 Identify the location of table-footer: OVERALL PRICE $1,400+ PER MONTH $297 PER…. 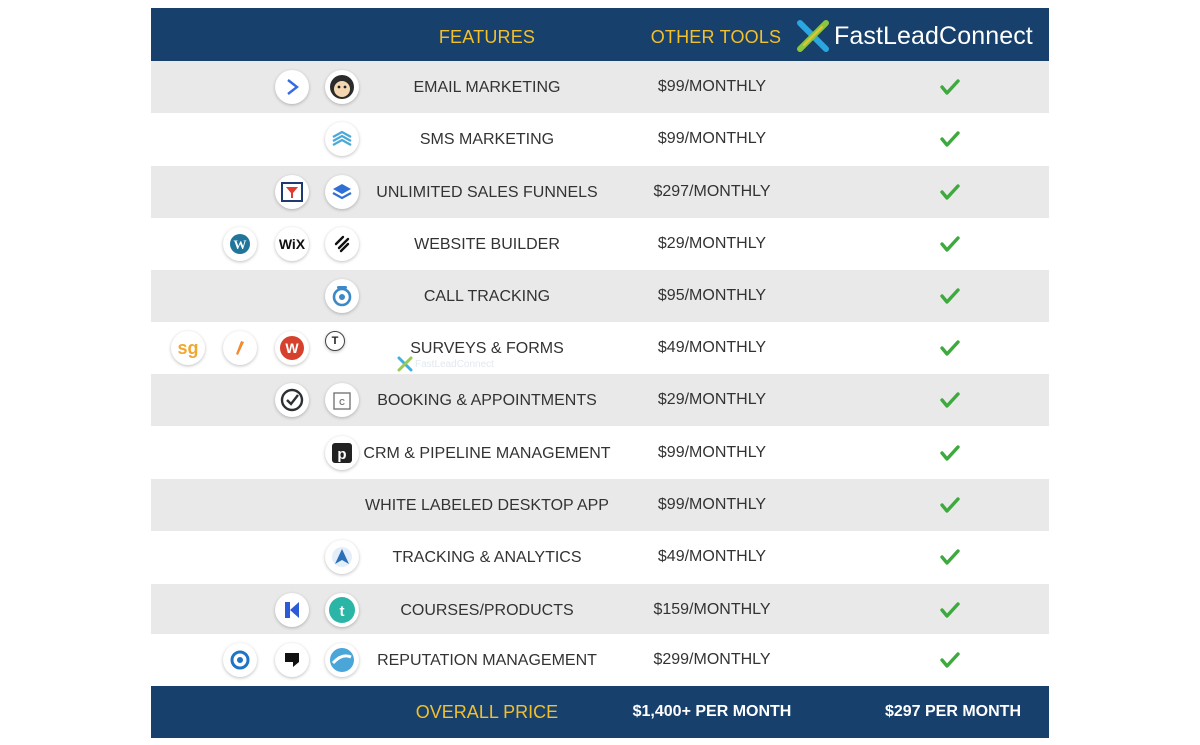
(600, 712).